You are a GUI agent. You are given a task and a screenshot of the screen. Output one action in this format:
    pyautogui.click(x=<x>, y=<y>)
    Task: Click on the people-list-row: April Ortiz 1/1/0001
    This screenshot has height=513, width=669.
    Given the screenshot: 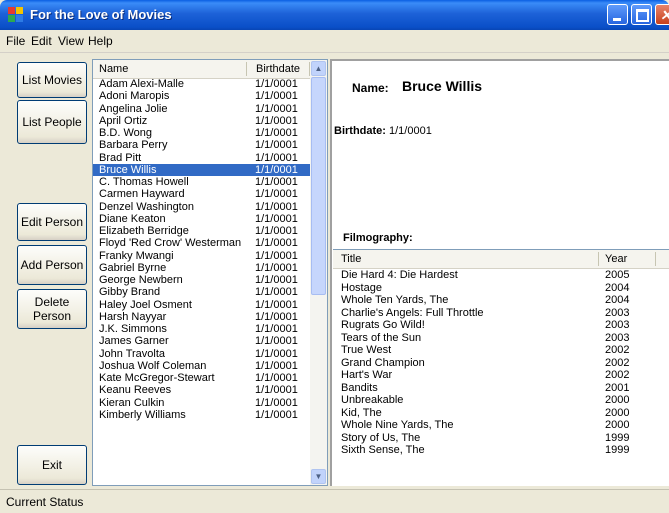 What is the action you would take?
    pyautogui.click(x=202, y=121)
    